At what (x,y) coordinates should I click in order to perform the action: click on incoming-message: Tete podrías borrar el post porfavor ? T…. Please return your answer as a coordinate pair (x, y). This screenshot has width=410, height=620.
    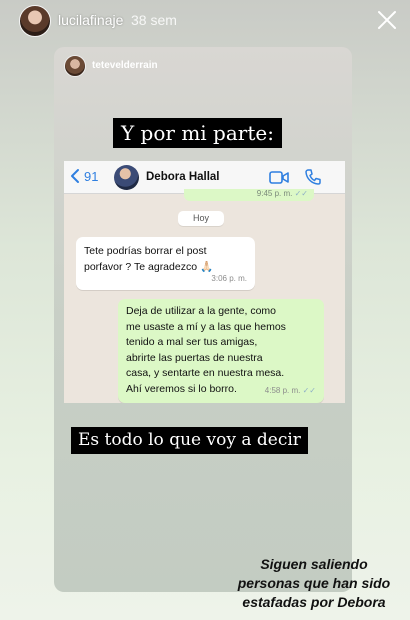
    Looking at the image, I should click on (165, 263).